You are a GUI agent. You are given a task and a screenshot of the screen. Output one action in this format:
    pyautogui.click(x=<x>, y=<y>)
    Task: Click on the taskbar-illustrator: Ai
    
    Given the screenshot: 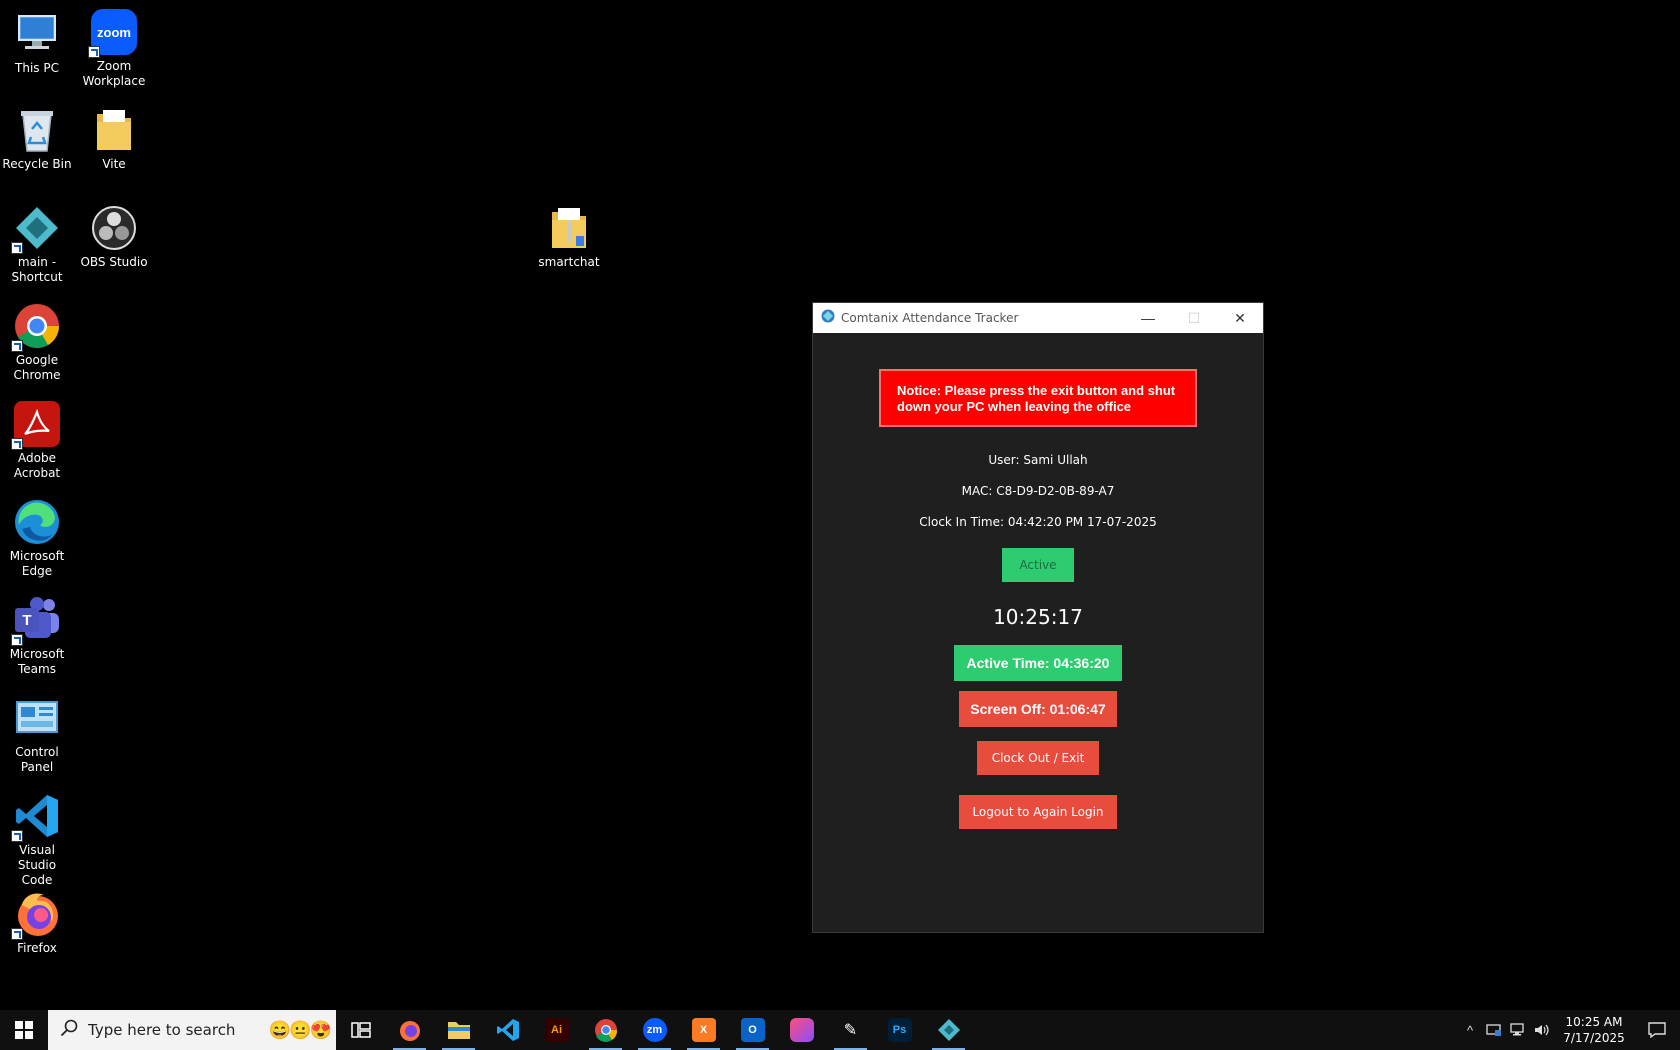 What is the action you would take?
    pyautogui.click(x=556, y=1030)
    